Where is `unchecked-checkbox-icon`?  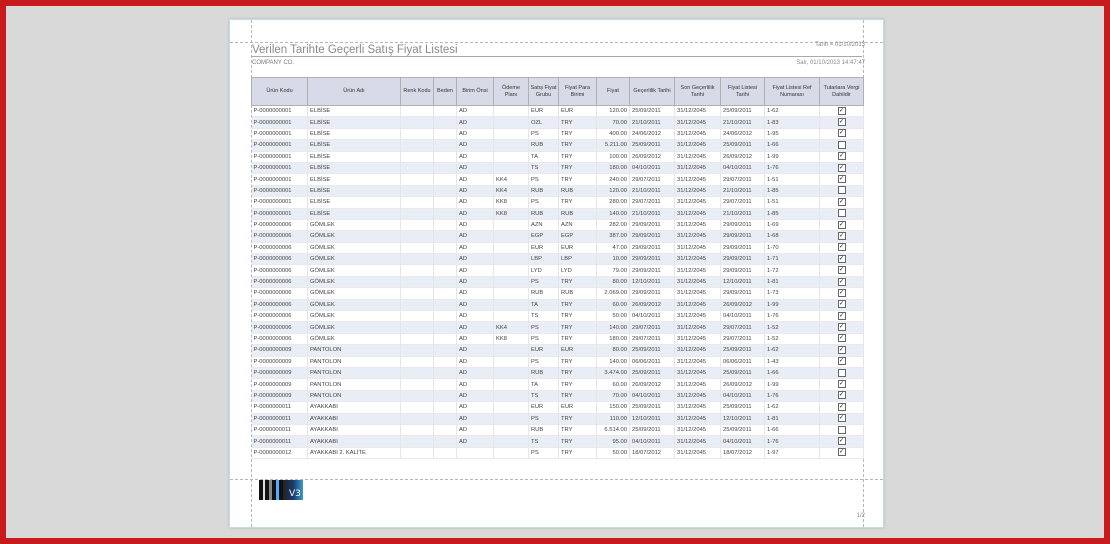 unchecked-checkbox-icon is located at coordinates (841, 372).